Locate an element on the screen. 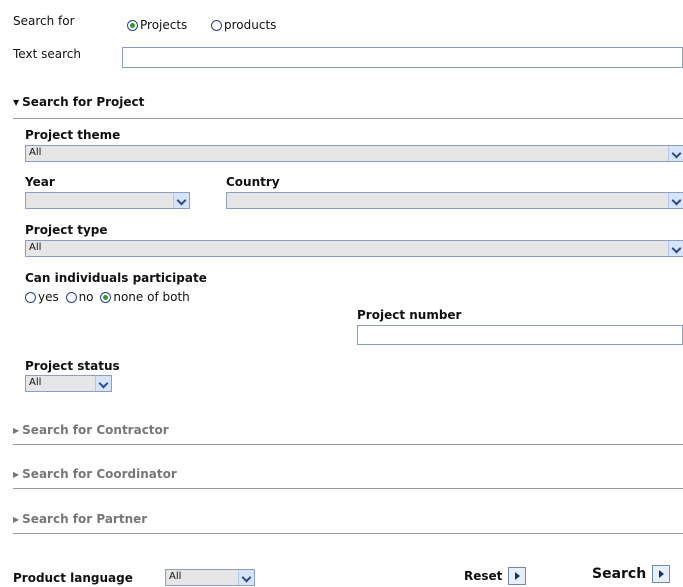 Image resolution: width=683 pixels, height=587 pixels. project-number-input is located at coordinates (520, 335).